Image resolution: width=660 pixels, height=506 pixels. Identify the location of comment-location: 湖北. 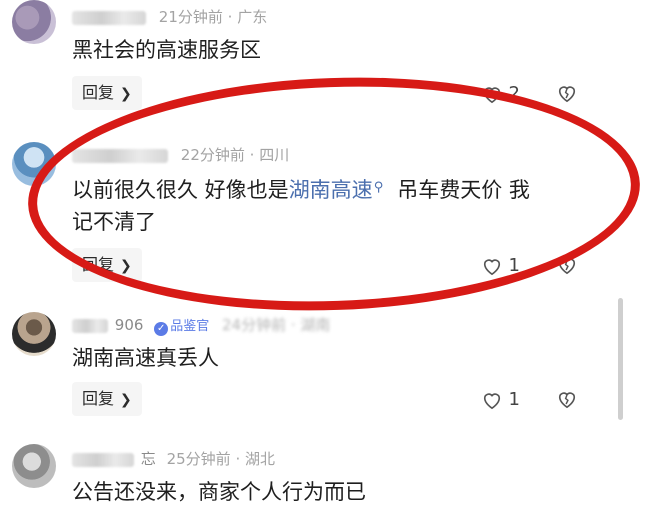
(260, 459).